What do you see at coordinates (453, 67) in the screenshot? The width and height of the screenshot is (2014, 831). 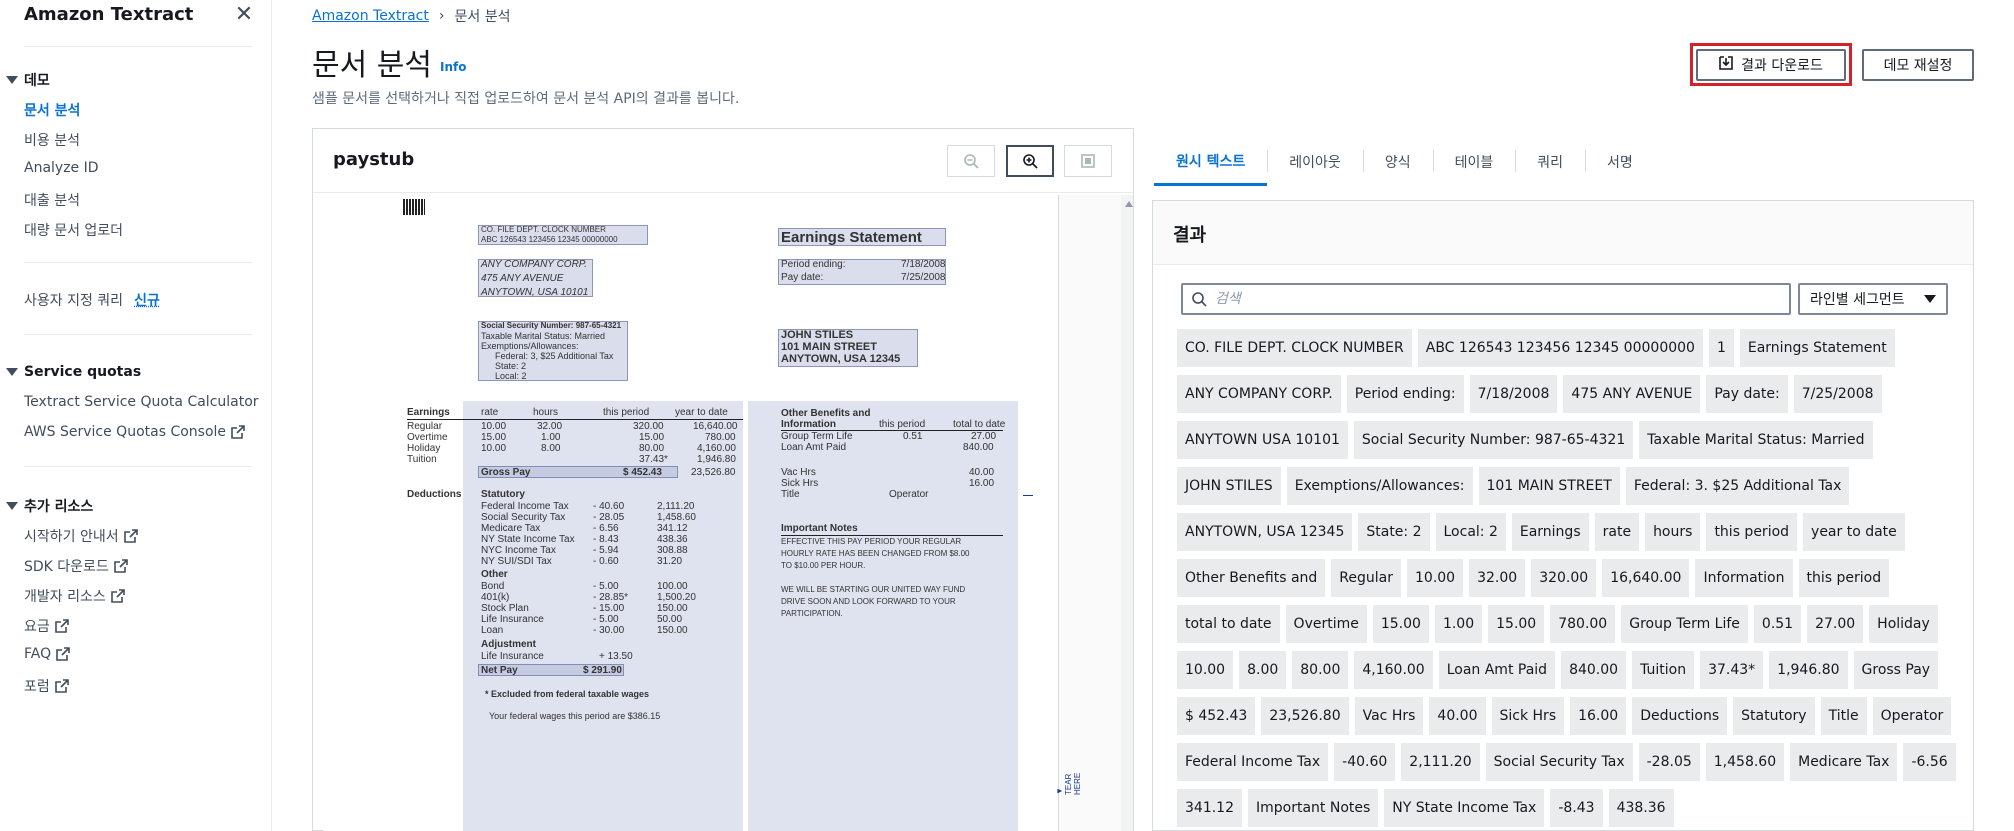 I see `info-link: Info` at bounding box center [453, 67].